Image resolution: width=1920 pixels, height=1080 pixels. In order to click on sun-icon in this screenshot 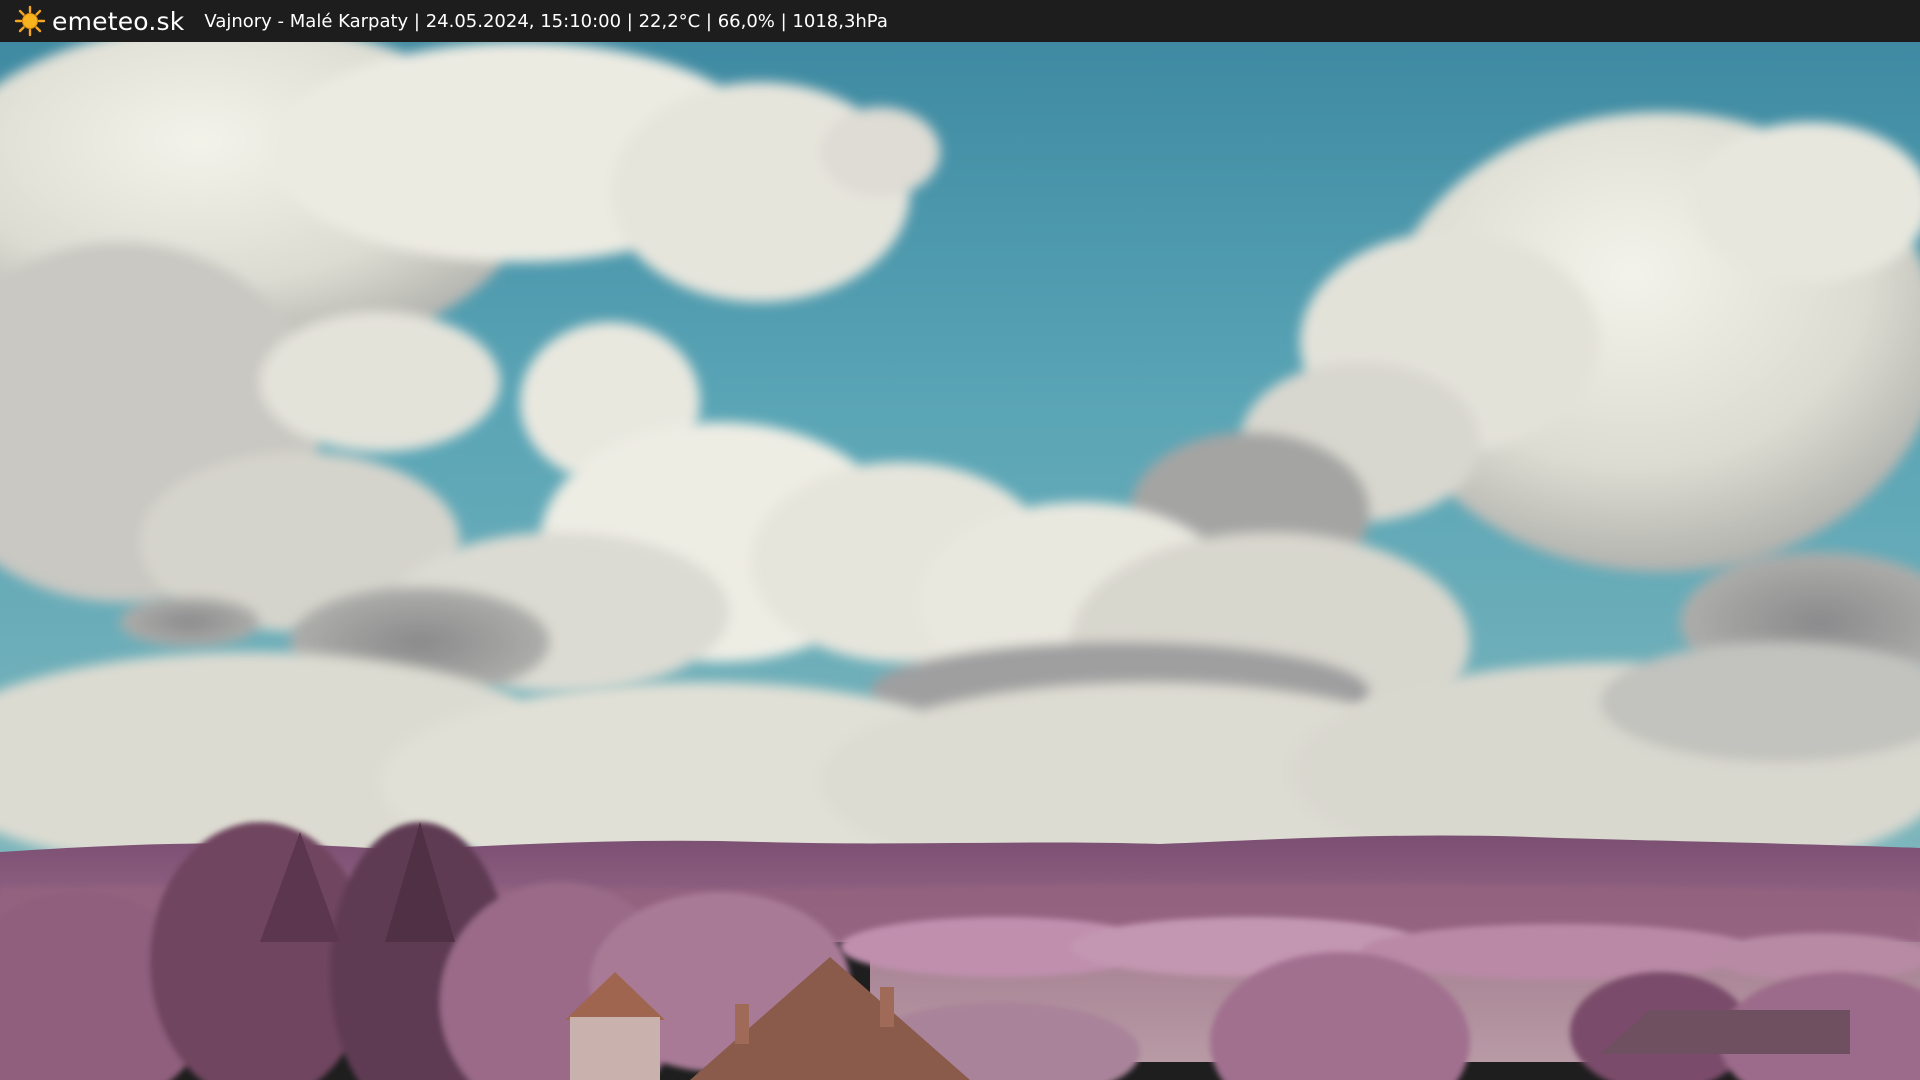, I will do `click(30, 21)`.